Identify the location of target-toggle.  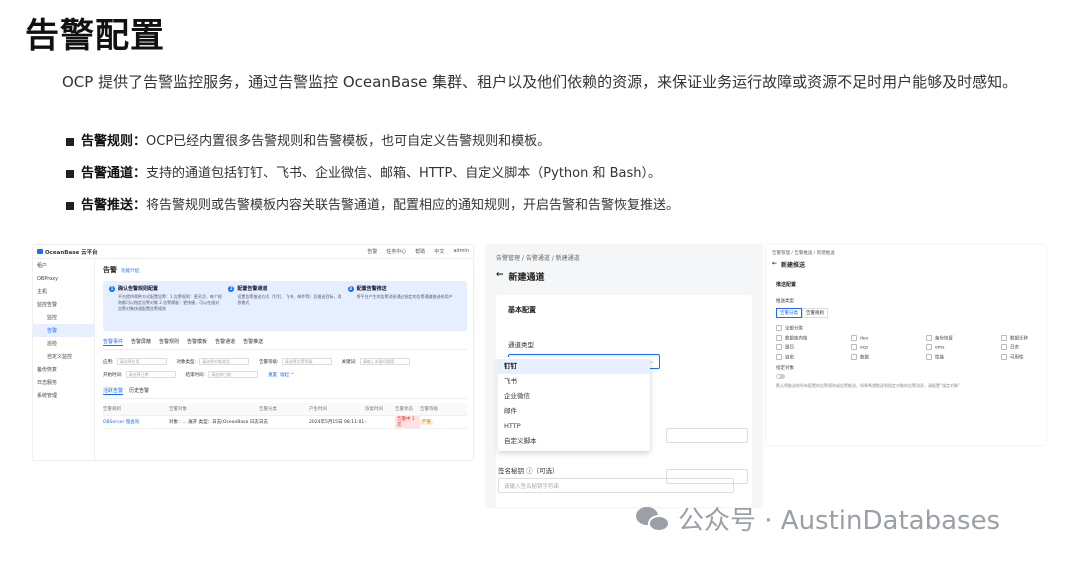
(780, 376).